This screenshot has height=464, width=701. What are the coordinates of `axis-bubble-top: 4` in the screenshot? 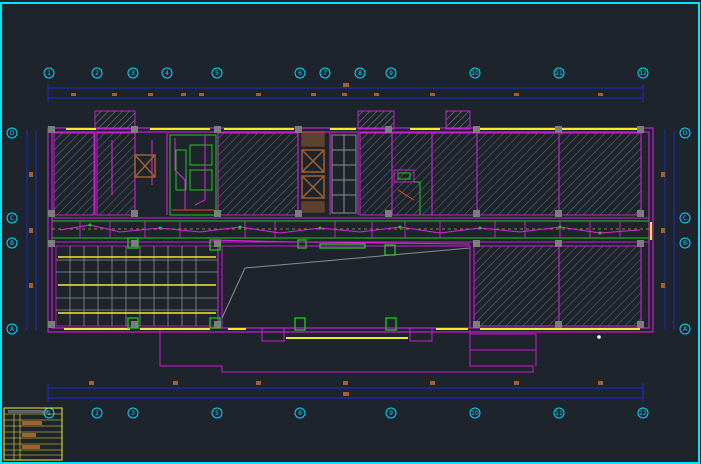 It's located at (167, 73).